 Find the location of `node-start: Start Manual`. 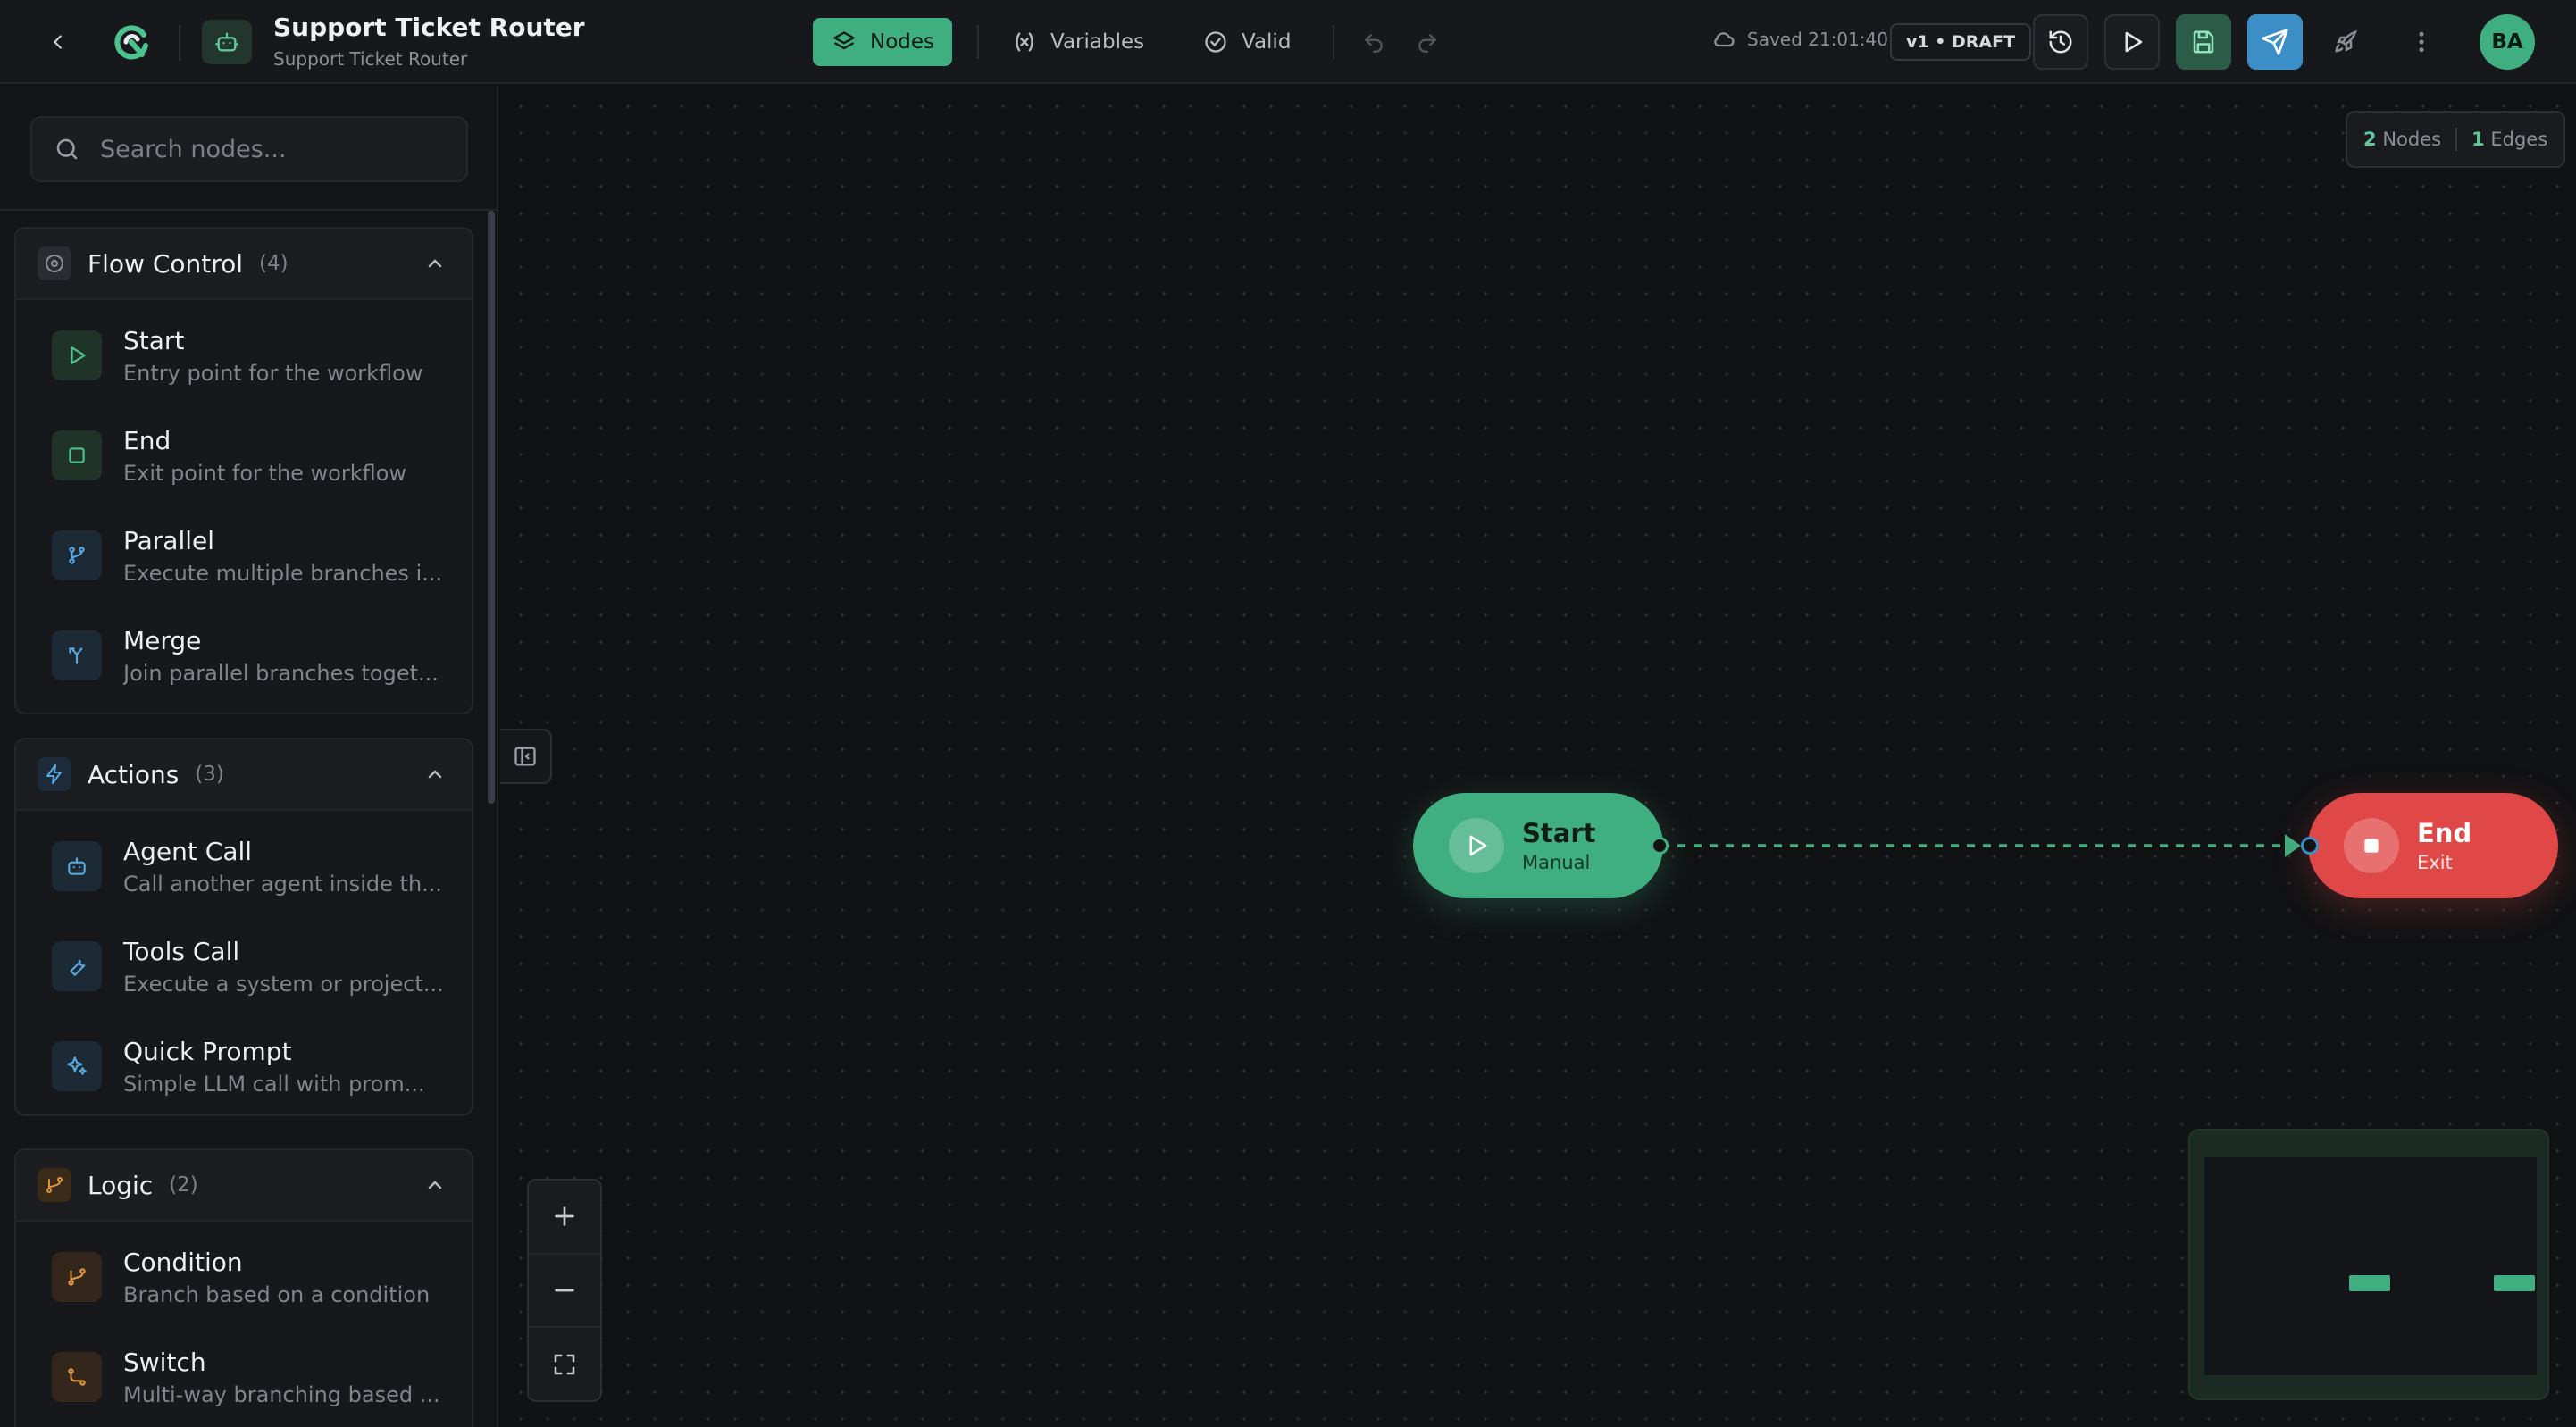

node-start: Start Manual is located at coordinates (1538, 845).